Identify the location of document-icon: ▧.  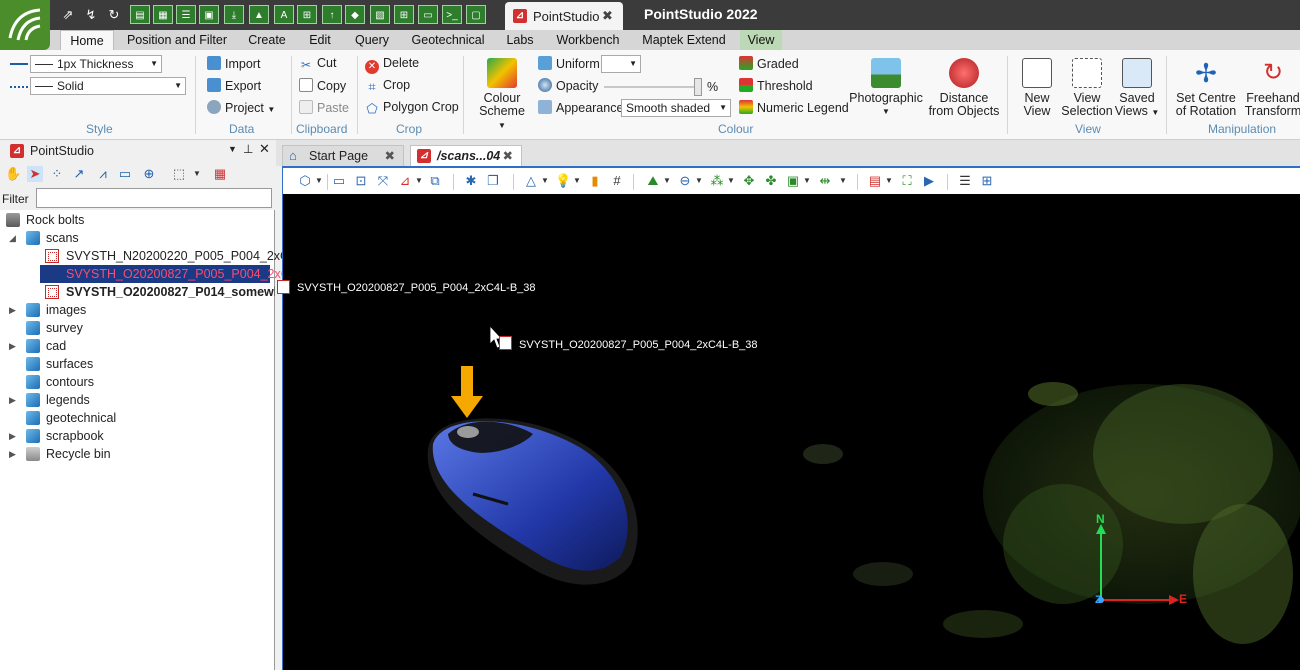
(380, 14).